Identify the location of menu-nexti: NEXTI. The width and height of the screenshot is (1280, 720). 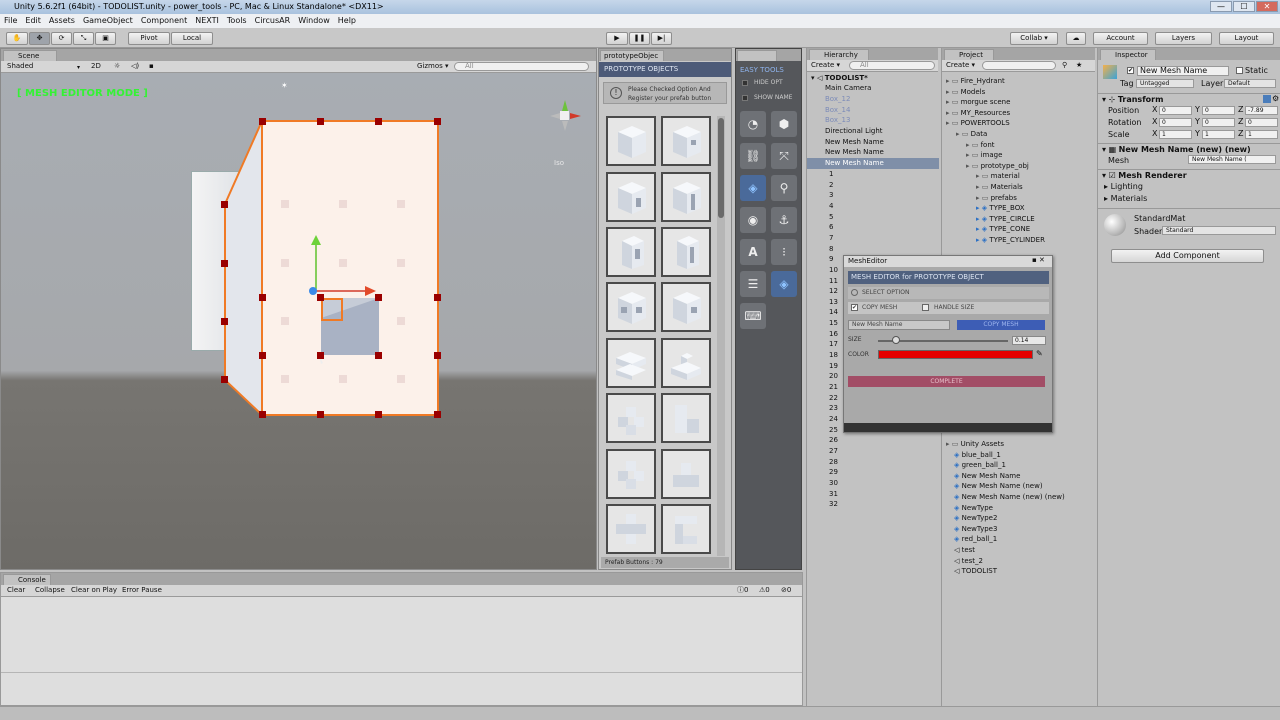
(207, 21).